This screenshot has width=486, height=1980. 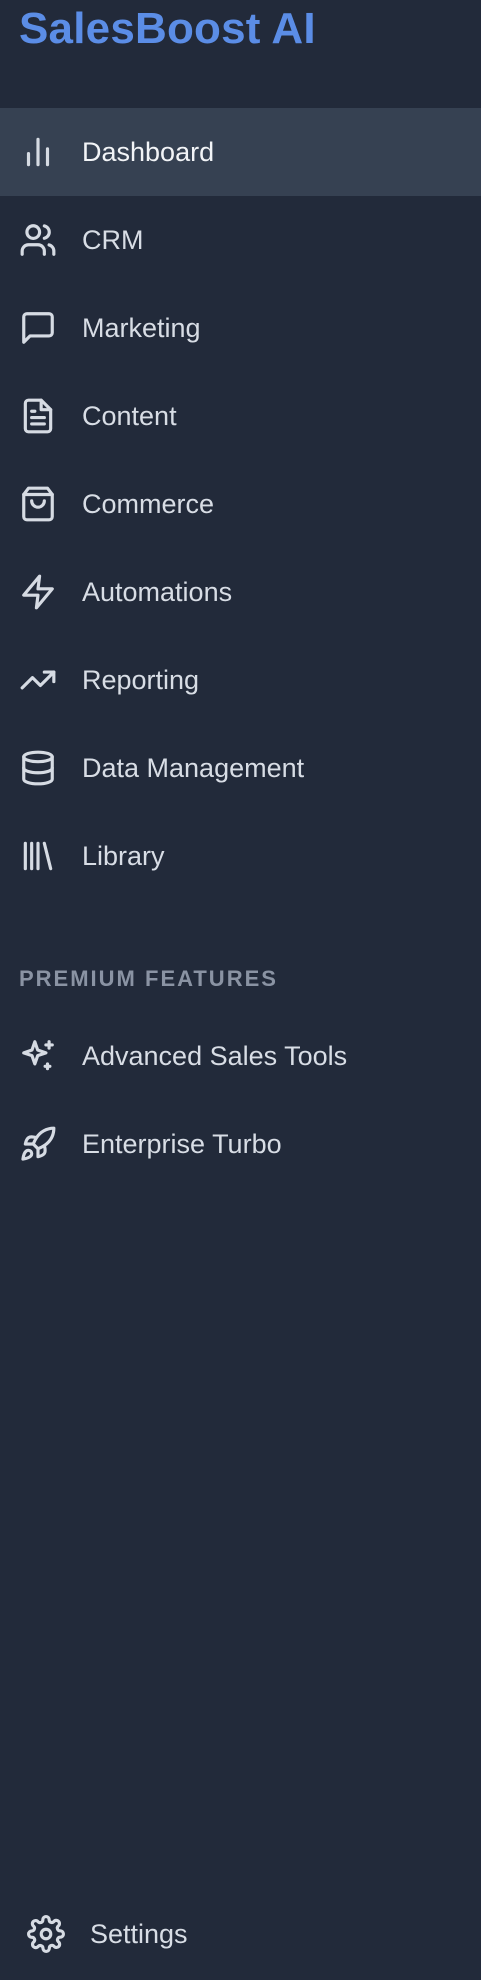 I want to click on library-icon, so click(x=38, y=856).